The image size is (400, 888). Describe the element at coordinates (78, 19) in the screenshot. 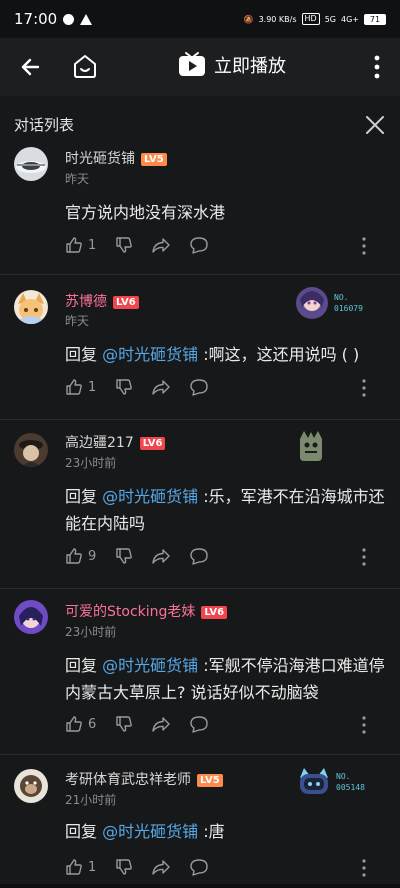

I see `status-notification-icons` at that location.